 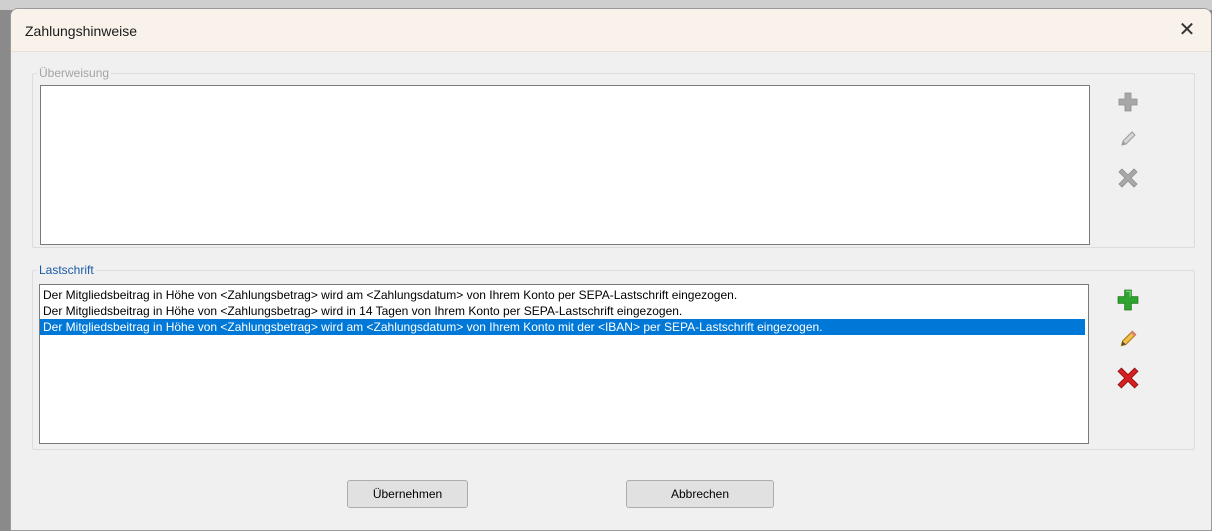 I want to click on close-icon: ✕, so click(x=1187, y=30).